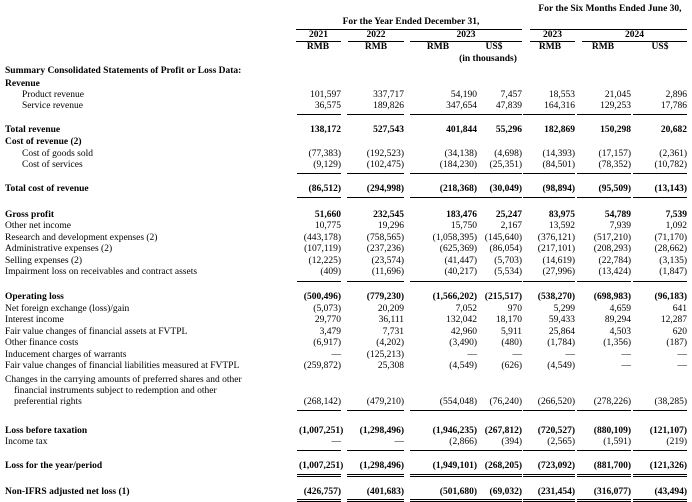 The width and height of the screenshot is (692, 502). Describe the element at coordinates (461, 130) in the screenshot. I see `row-value: 401,844` at that location.